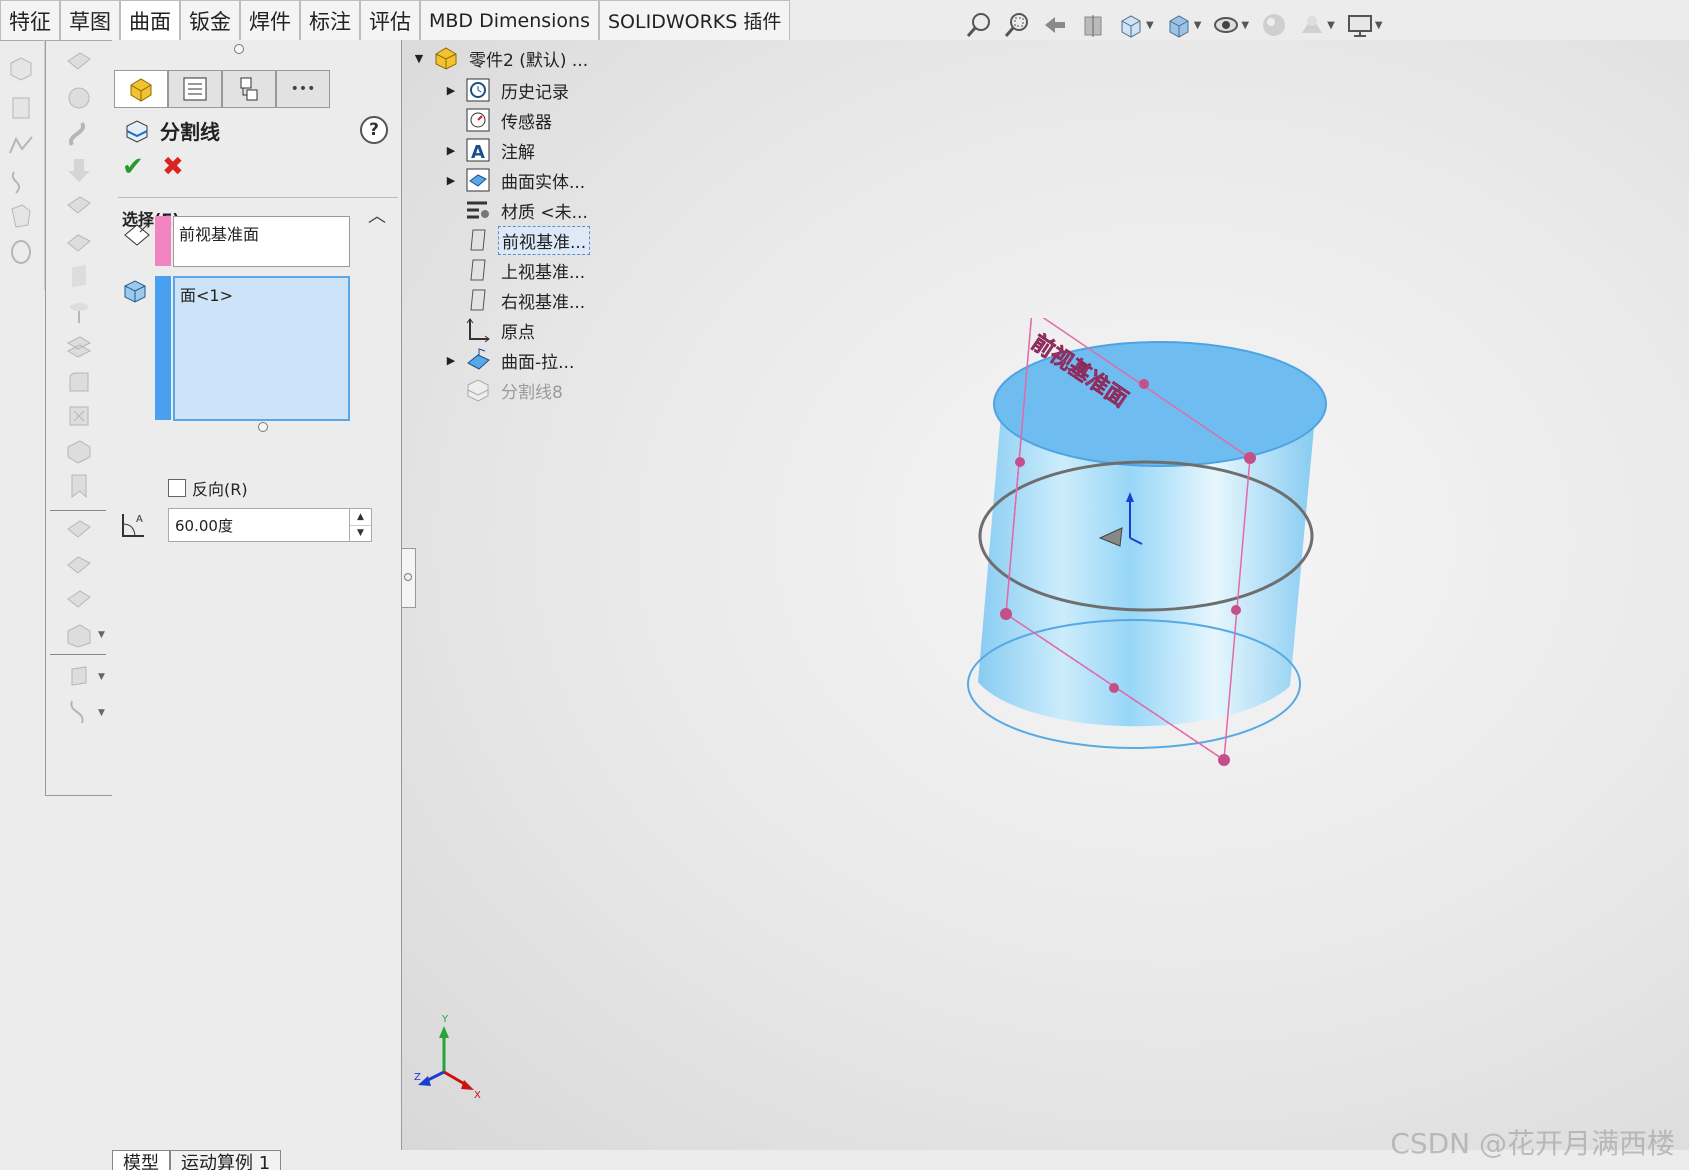 The height and width of the screenshot is (1170, 1689). I want to click on trim-surface-icon, so click(79, 276).